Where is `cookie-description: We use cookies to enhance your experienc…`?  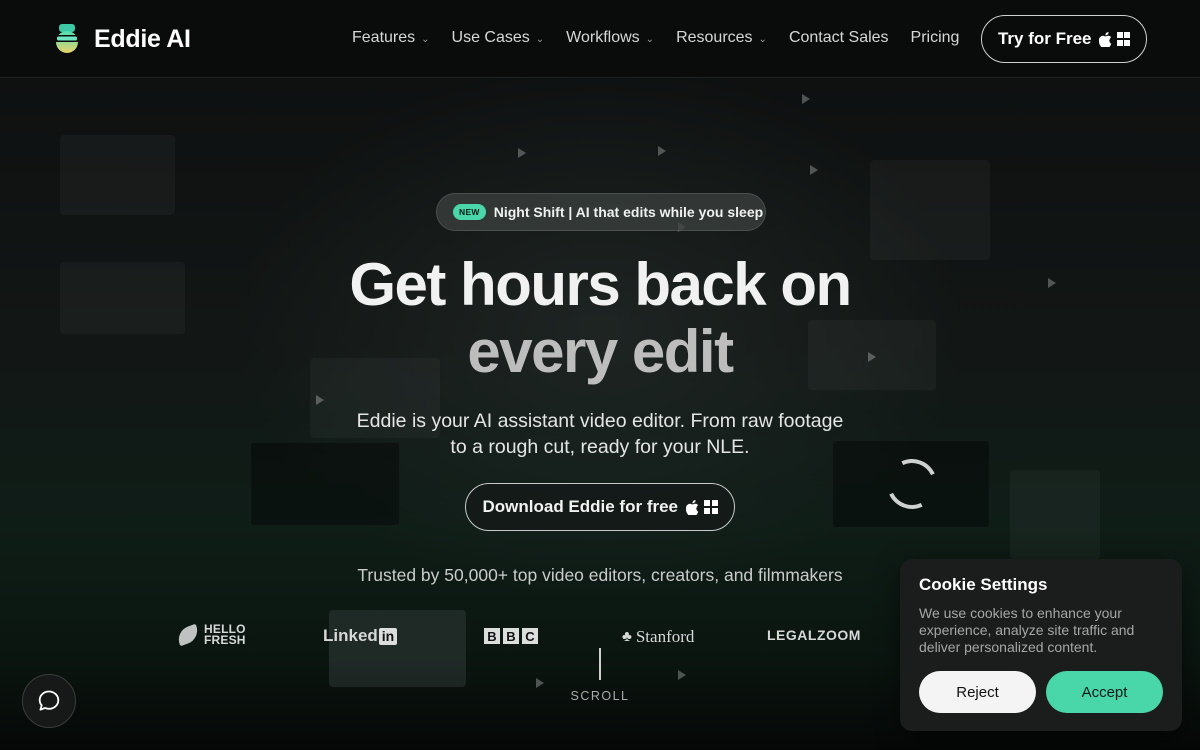 cookie-description: We use cookies to enhance your experienc… is located at coordinates (1027, 630).